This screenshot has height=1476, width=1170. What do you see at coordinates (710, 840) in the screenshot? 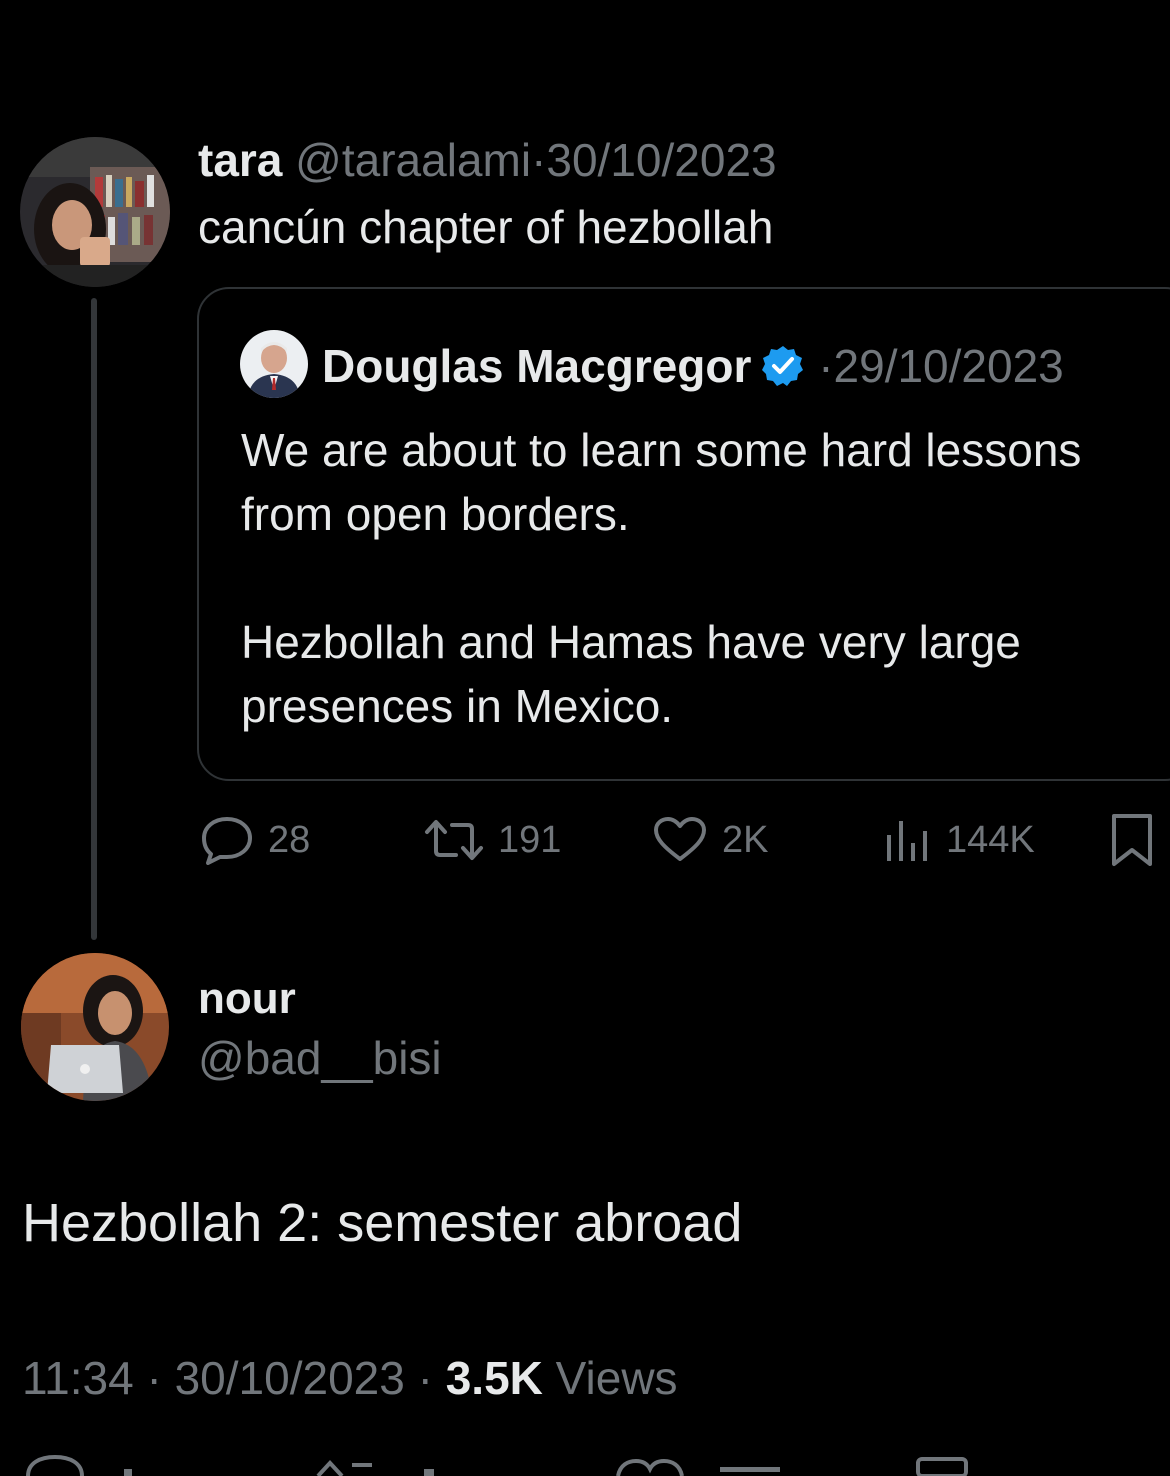
I see `like-action: 2K` at bounding box center [710, 840].